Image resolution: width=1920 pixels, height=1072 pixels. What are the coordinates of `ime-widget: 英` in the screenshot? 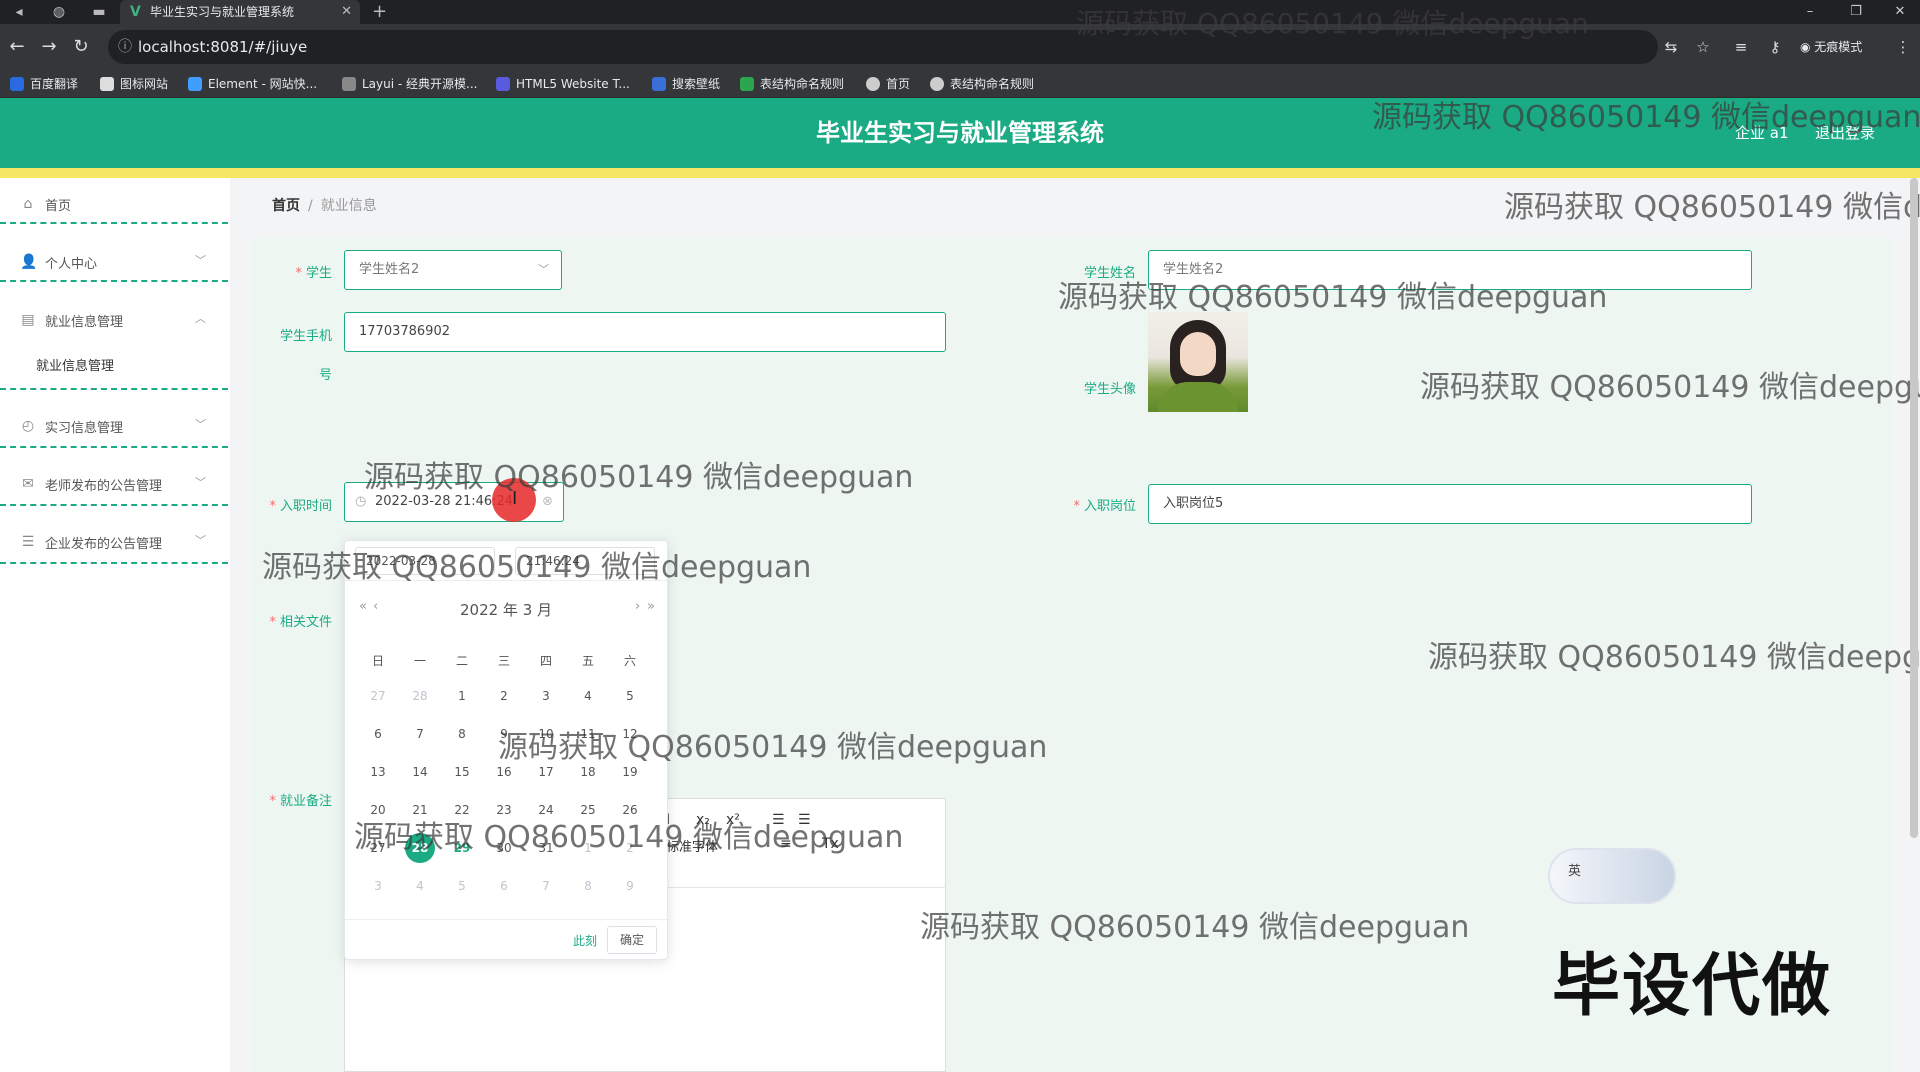 It's located at (1612, 876).